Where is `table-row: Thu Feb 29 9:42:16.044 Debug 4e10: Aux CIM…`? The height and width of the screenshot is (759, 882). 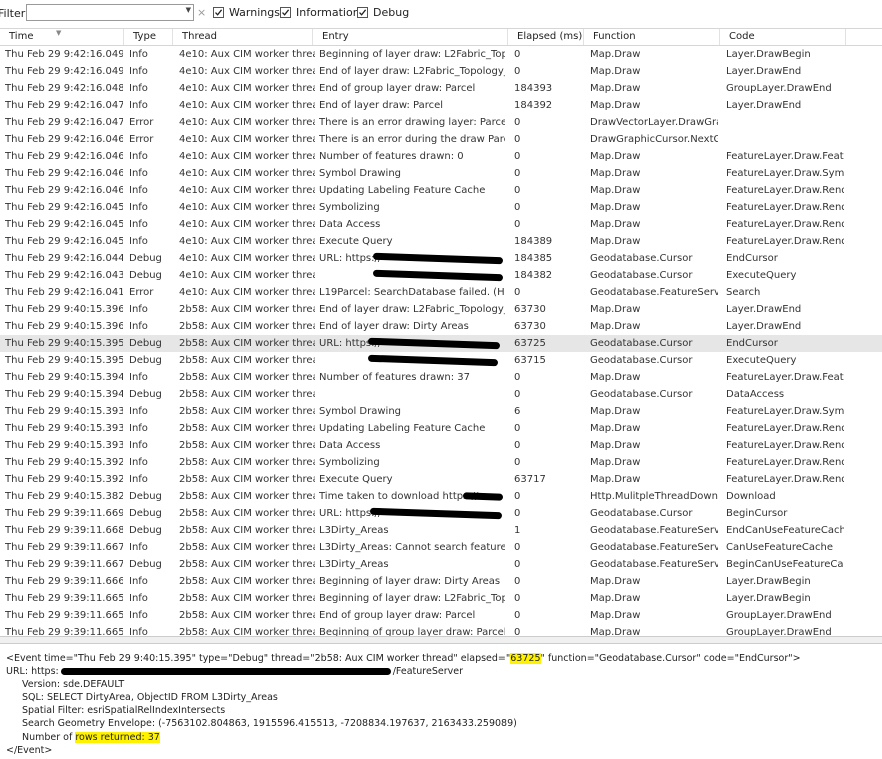 table-row: Thu Feb 29 9:42:16.044 Debug 4e10: Aux CIM… is located at coordinates (441, 258).